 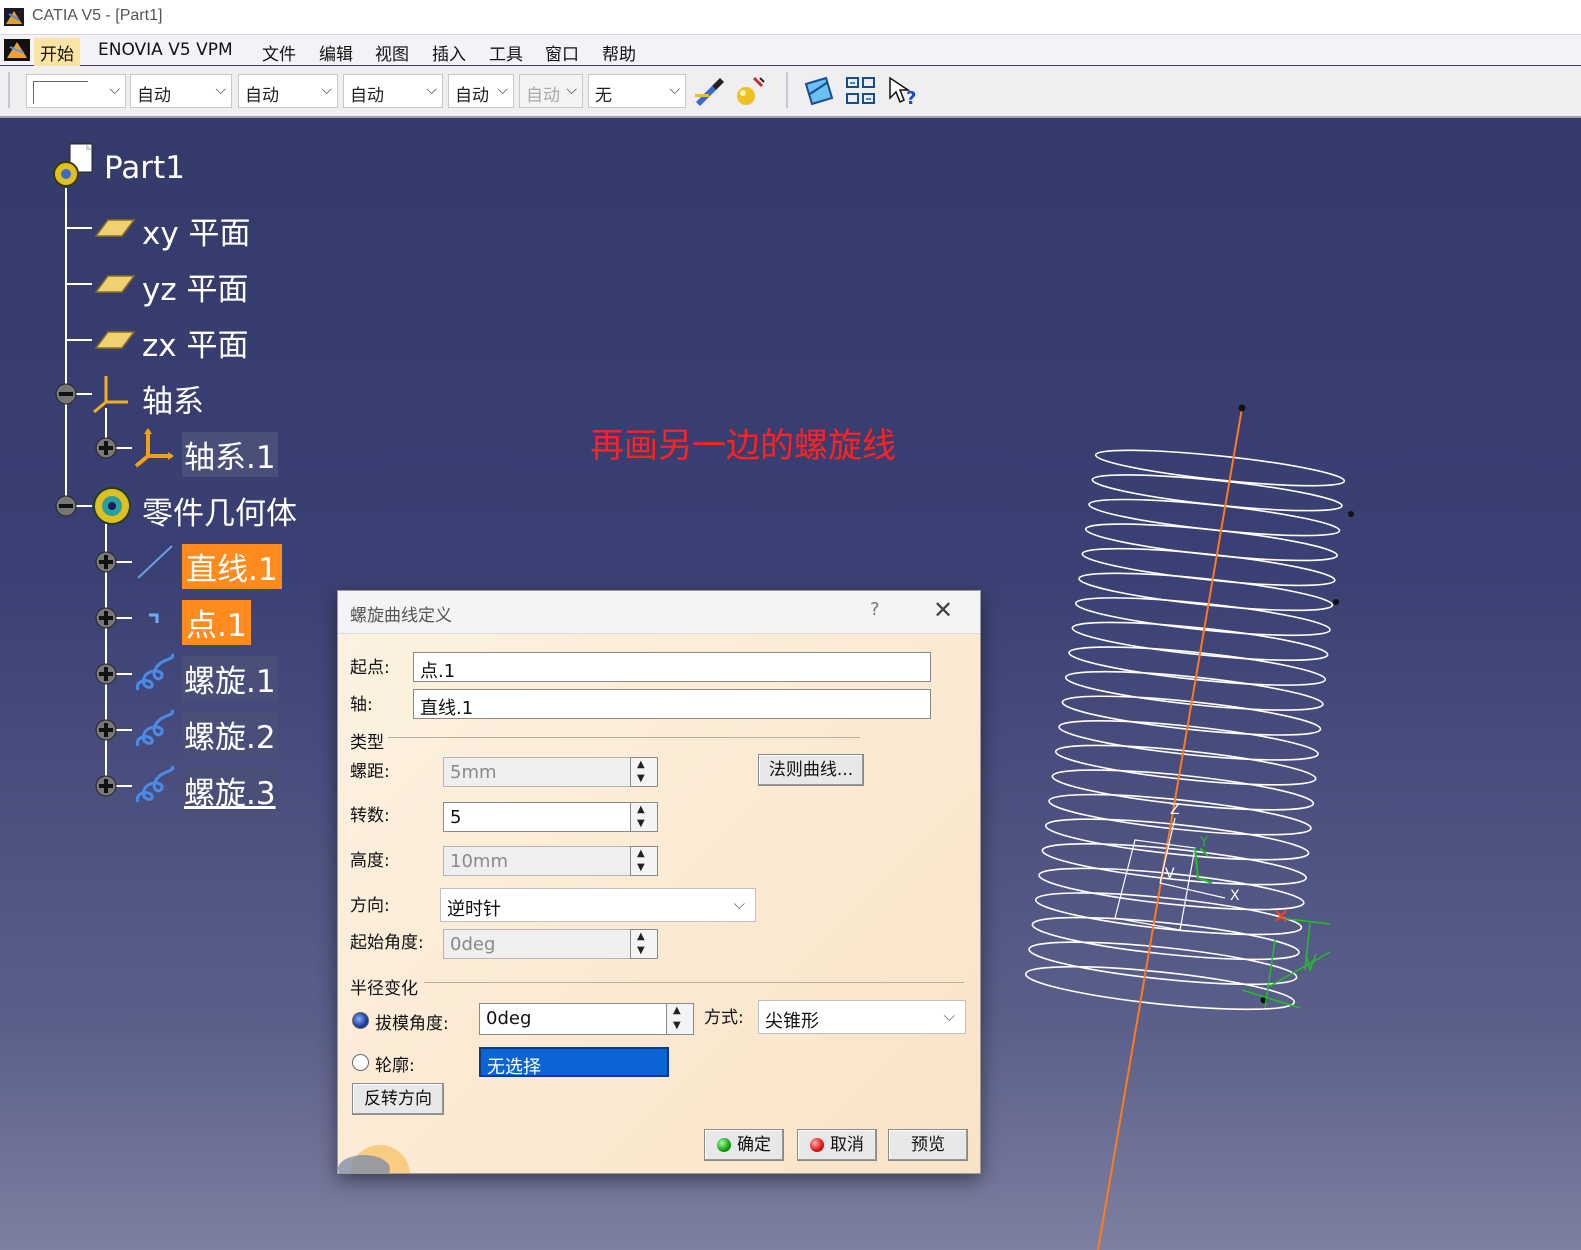 I want to click on point-type-combo: 自动 ⌵, so click(x=481, y=91).